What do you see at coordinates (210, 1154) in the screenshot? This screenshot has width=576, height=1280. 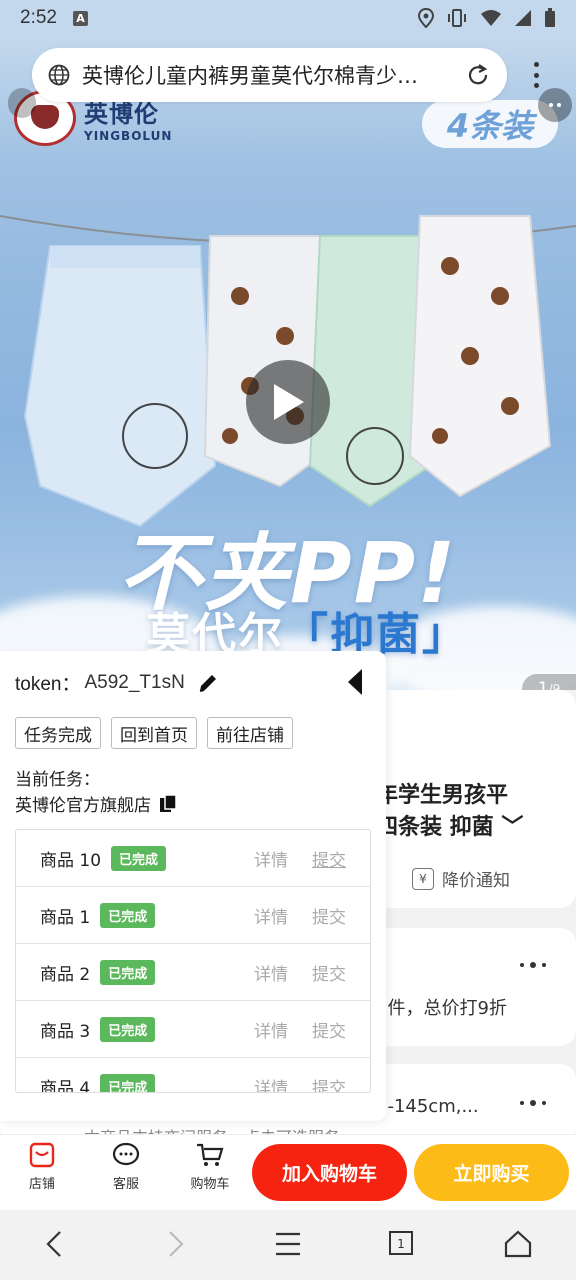 I see `cart-icon` at bounding box center [210, 1154].